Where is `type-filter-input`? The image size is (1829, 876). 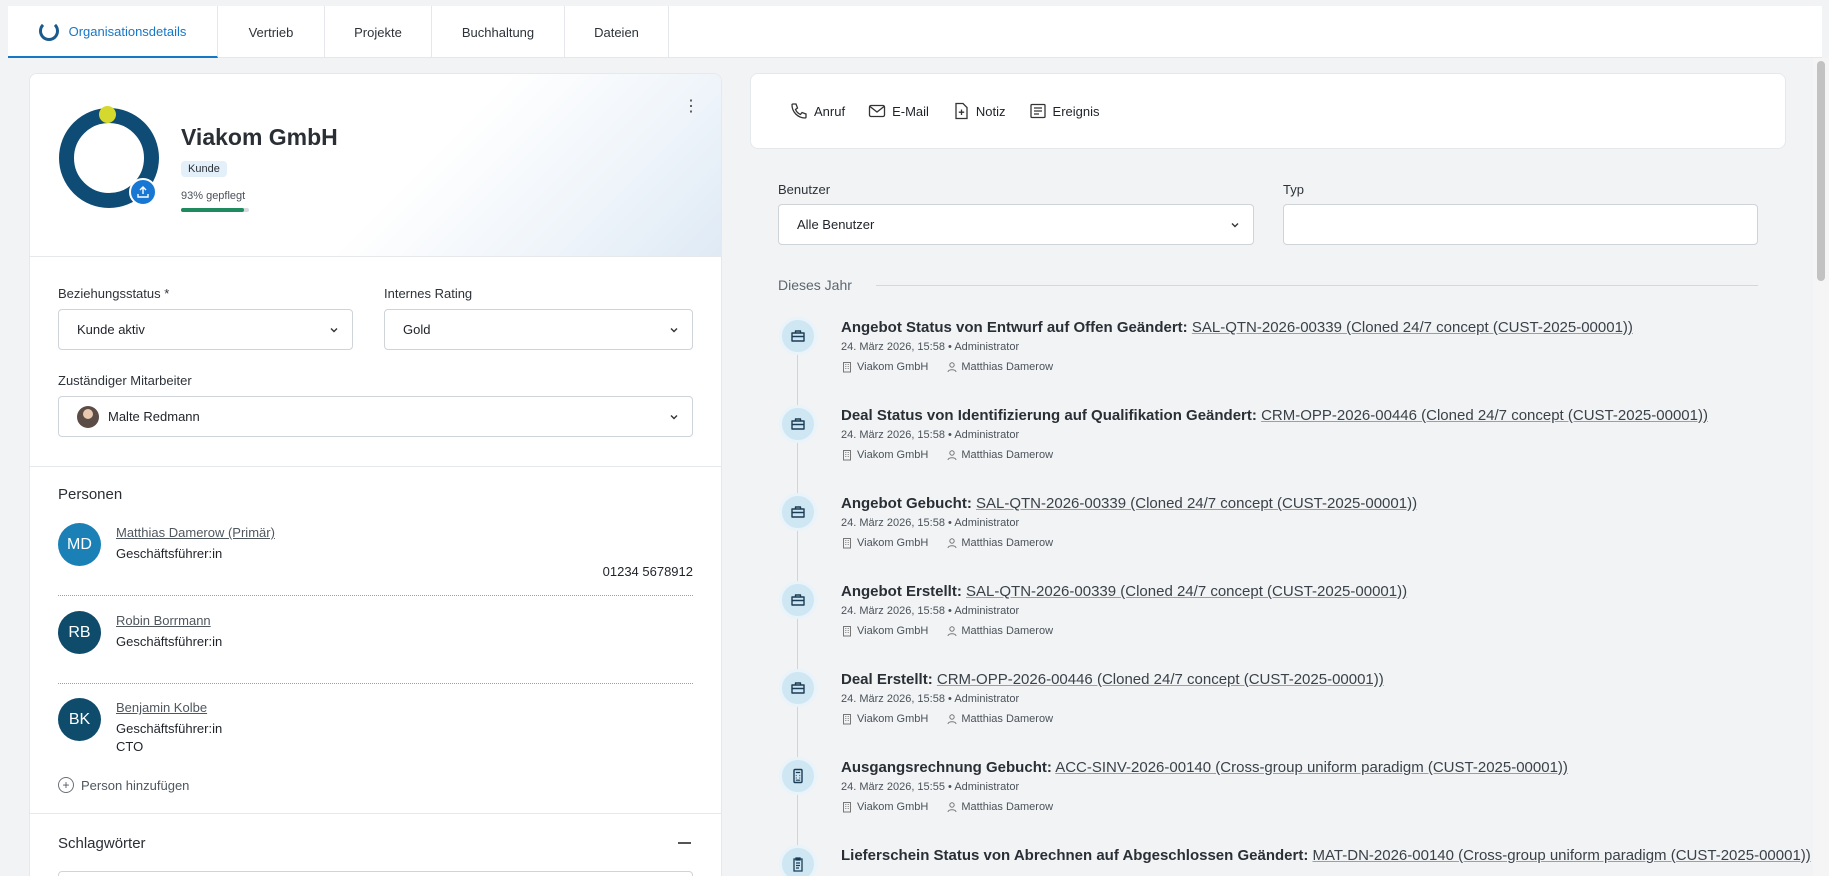
type-filter-input is located at coordinates (1520, 224).